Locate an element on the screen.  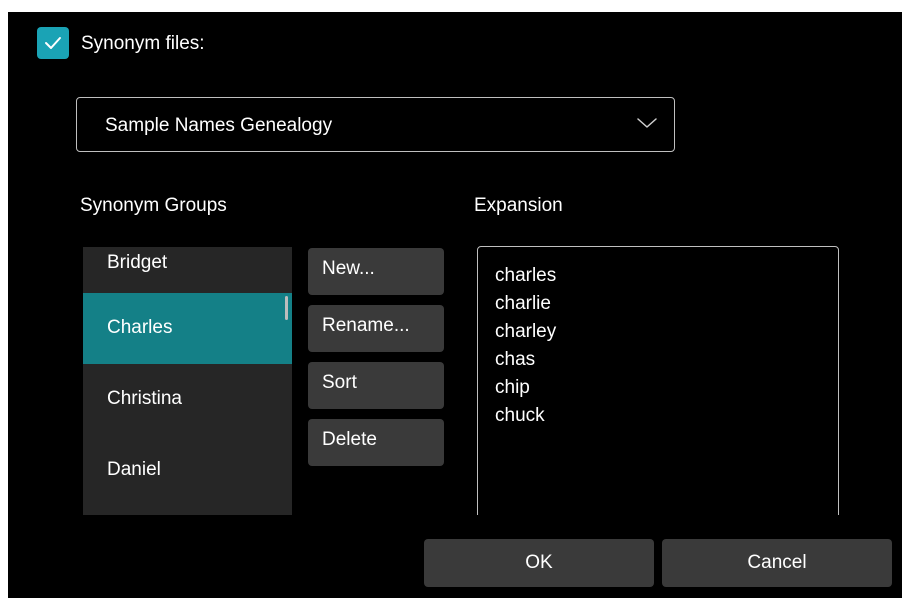
list-item-label: Charles is located at coordinates (140, 327).